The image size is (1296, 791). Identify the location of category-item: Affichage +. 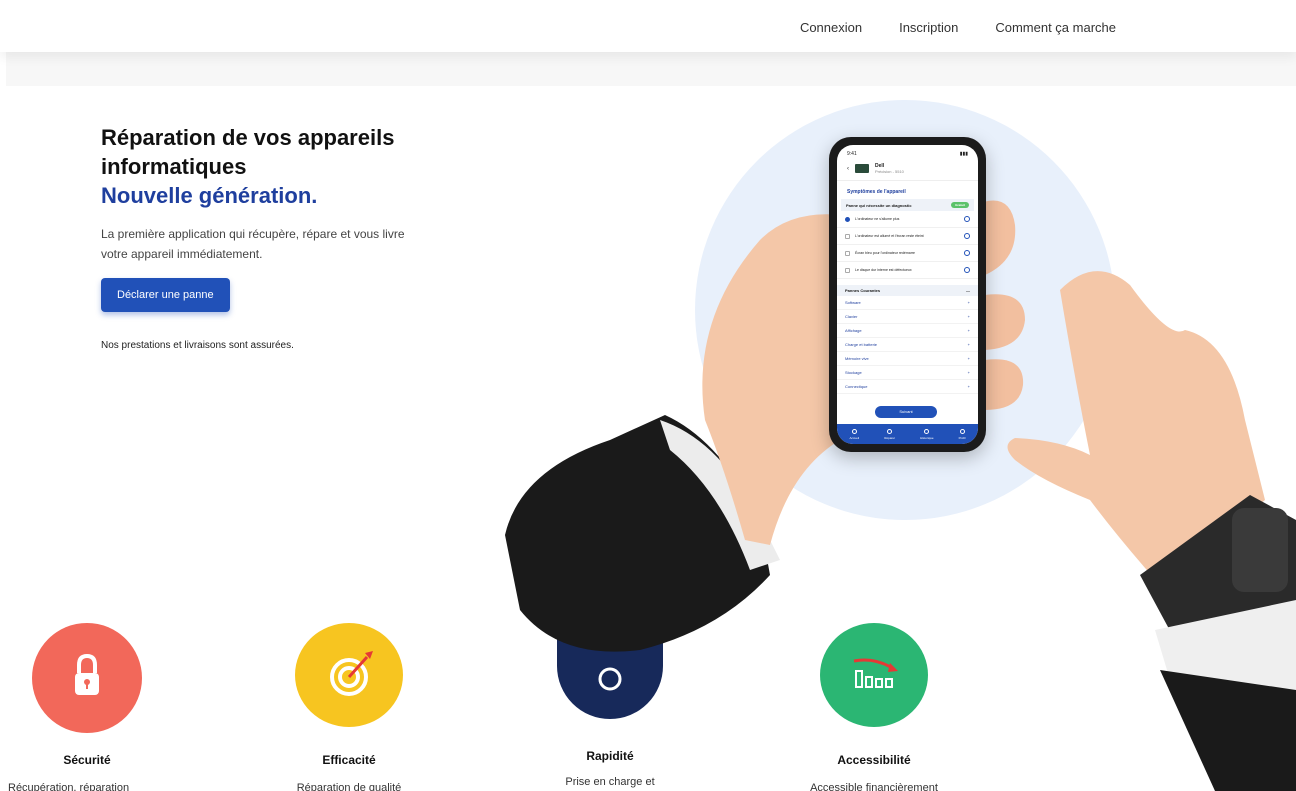
(907, 331).